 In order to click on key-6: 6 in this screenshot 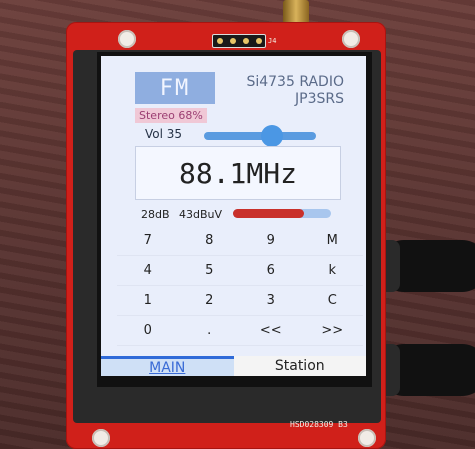, I will do `click(271, 271)`.